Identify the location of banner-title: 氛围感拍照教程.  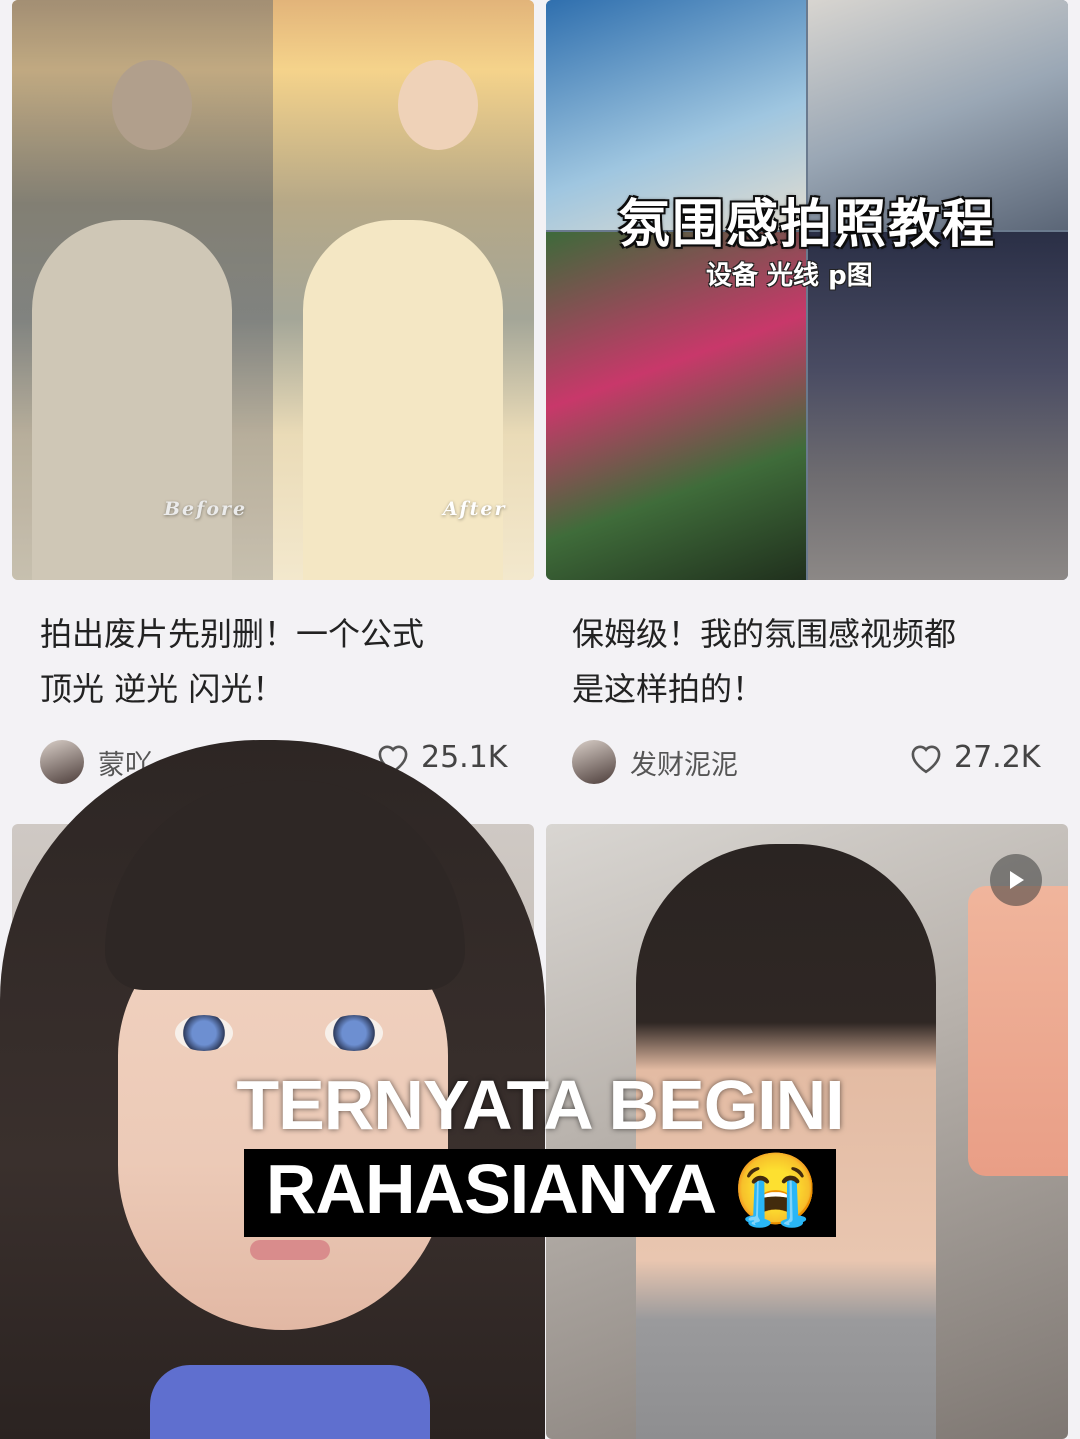
(806, 225).